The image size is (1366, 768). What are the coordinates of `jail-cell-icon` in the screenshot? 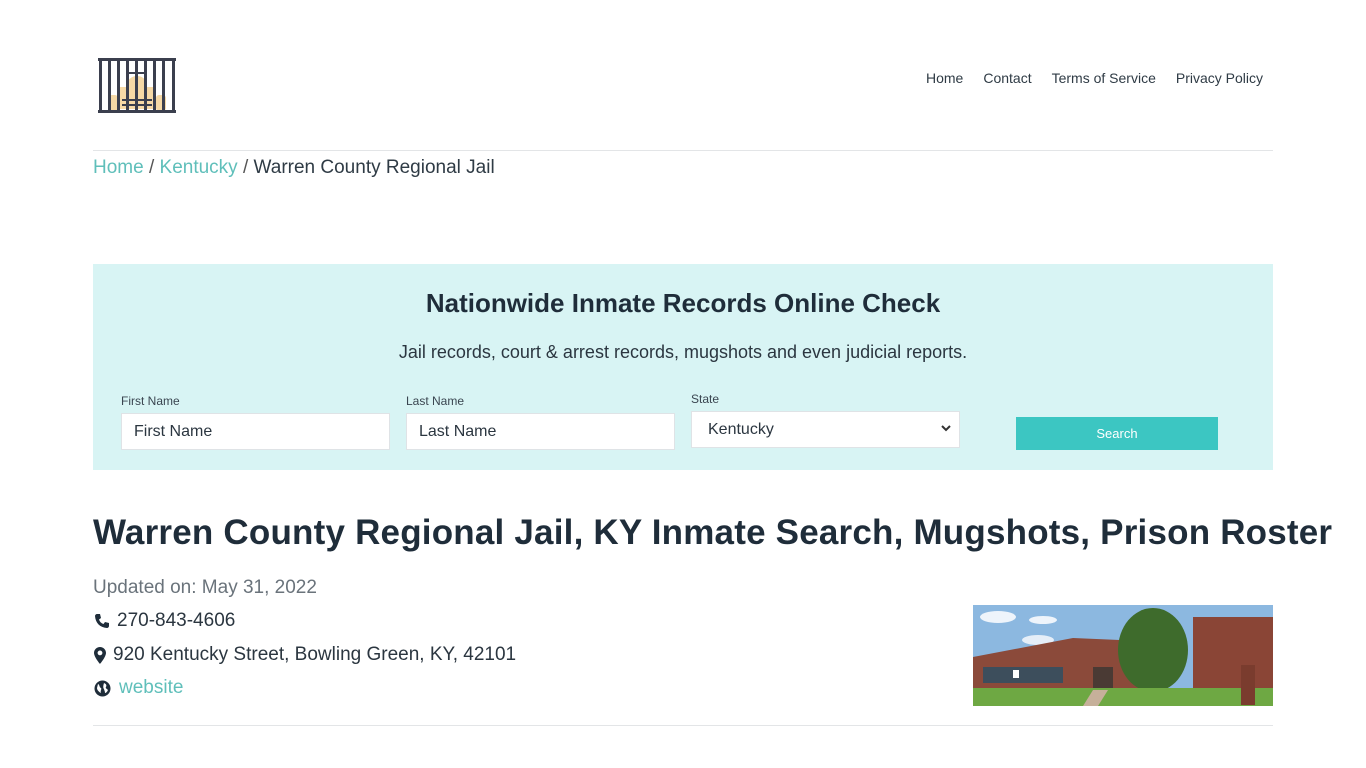 It's located at (137, 85).